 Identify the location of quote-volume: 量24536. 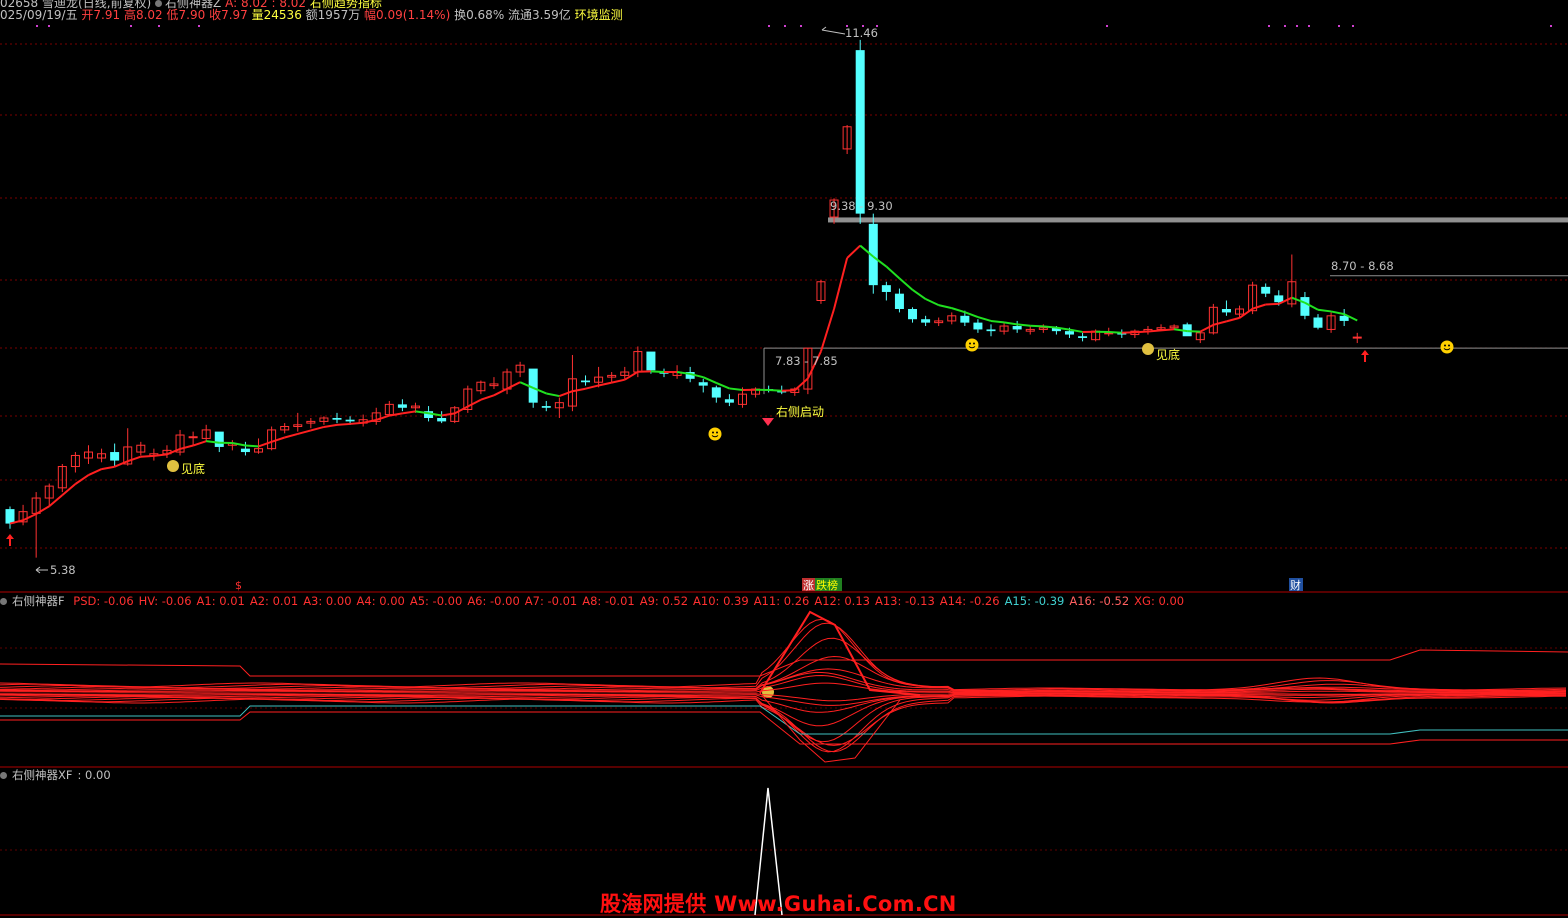
(277, 15).